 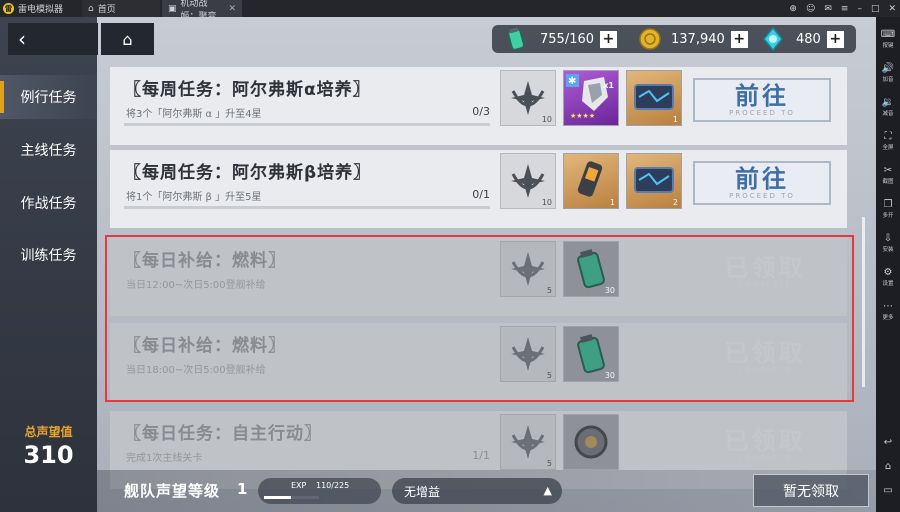 I want to click on sidebar-item-training: 训练任务, so click(x=48, y=255).